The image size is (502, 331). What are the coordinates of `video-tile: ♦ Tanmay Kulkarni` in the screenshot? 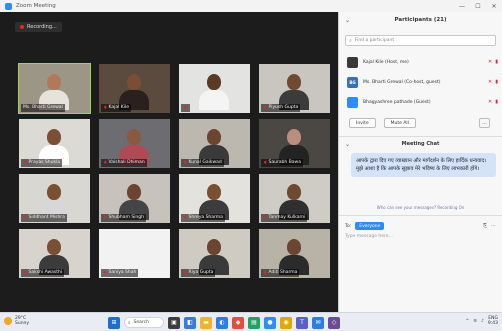 It's located at (294, 198).